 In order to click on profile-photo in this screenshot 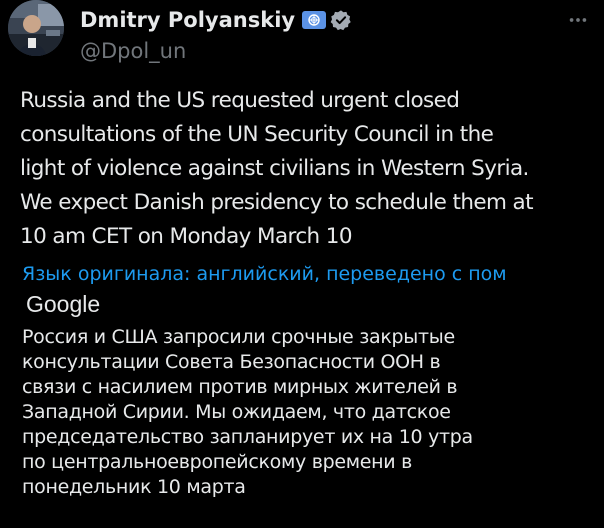, I will do `click(36, 28)`.